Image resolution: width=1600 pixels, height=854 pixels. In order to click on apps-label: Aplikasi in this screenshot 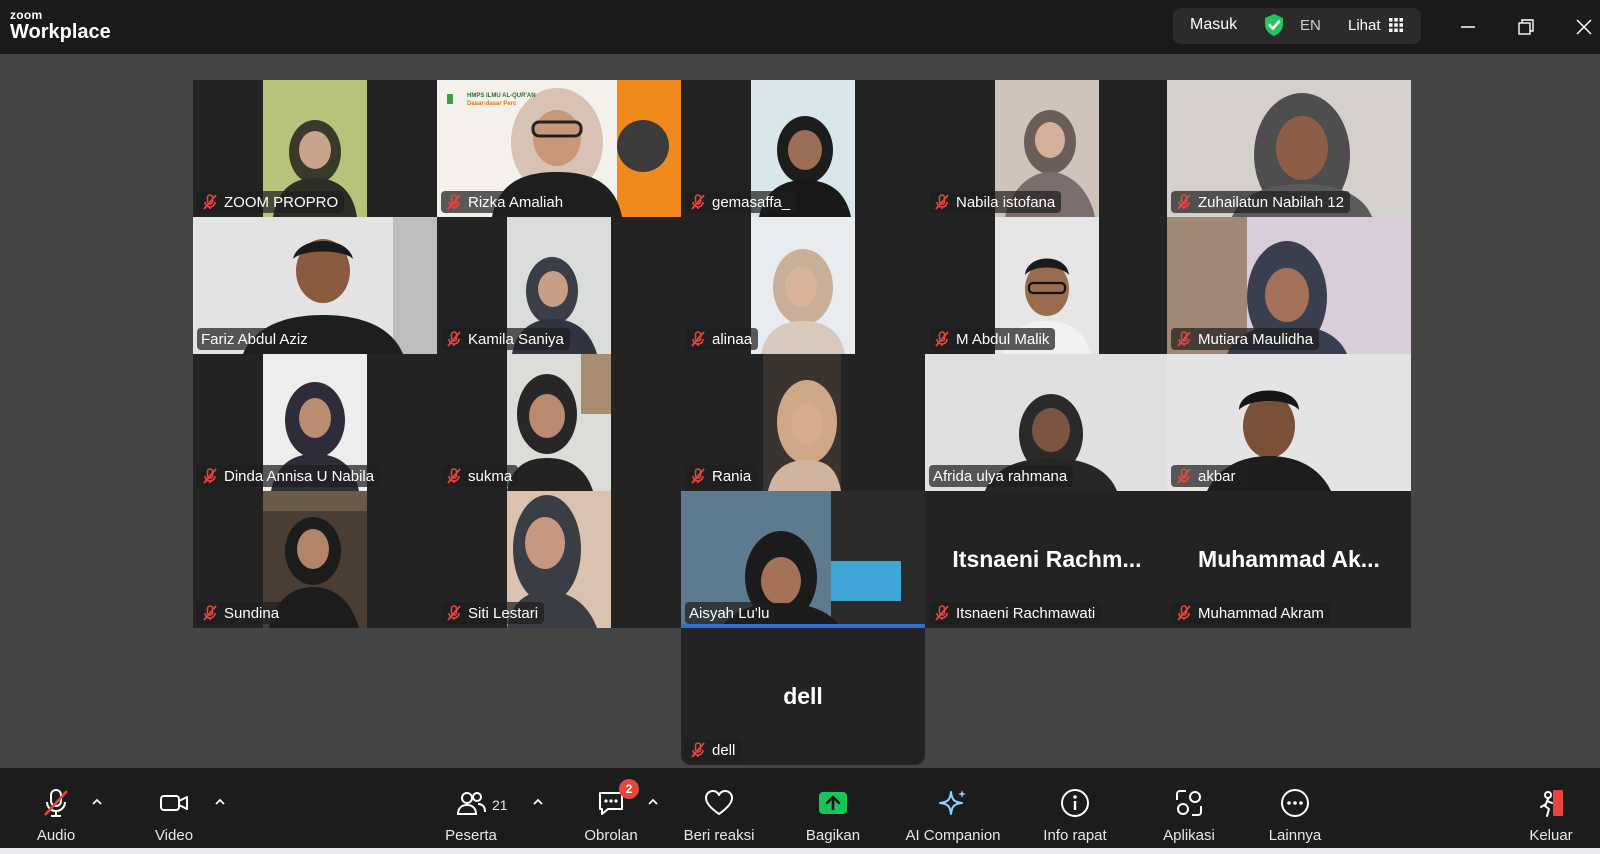, I will do `click(1189, 835)`.